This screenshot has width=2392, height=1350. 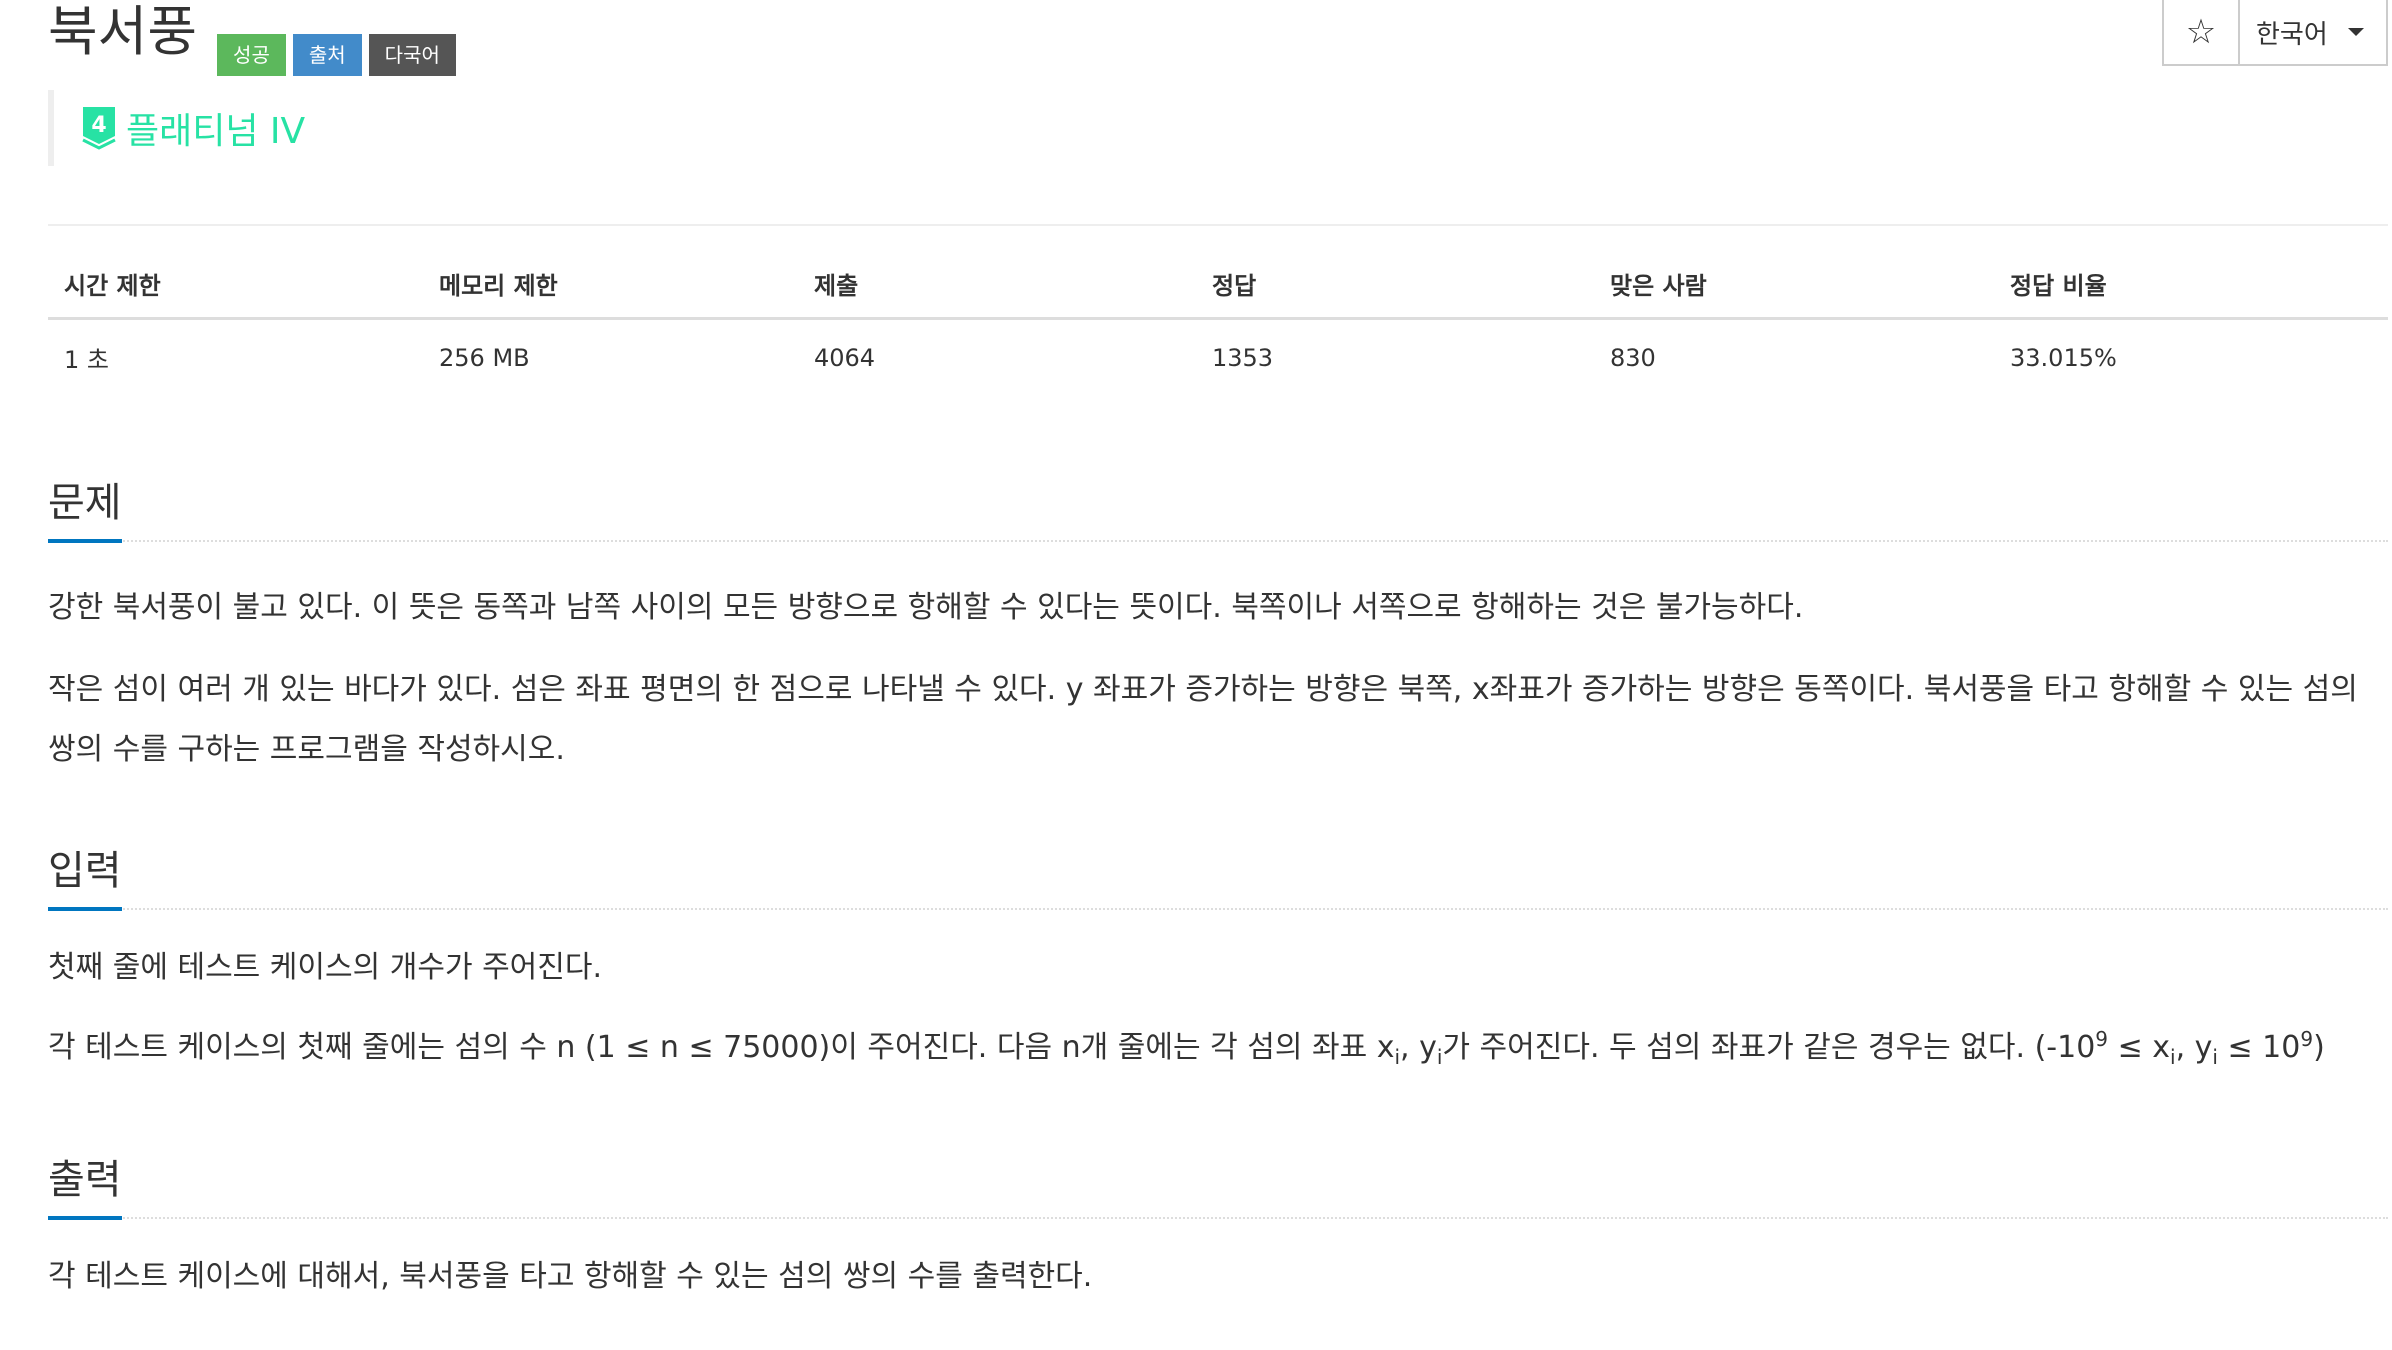 I want to click on success-badge: 성공, so click(x=251, y=55).